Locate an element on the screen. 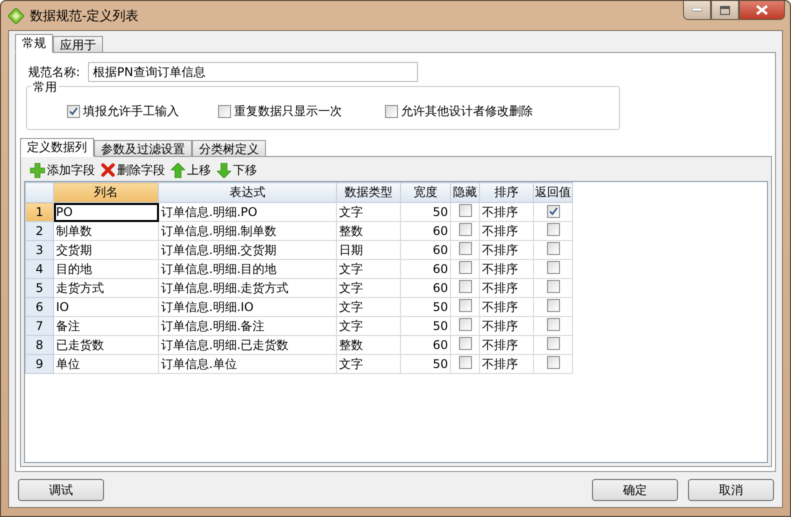  column-header: 返回值 is located at coordinates (553, 192).